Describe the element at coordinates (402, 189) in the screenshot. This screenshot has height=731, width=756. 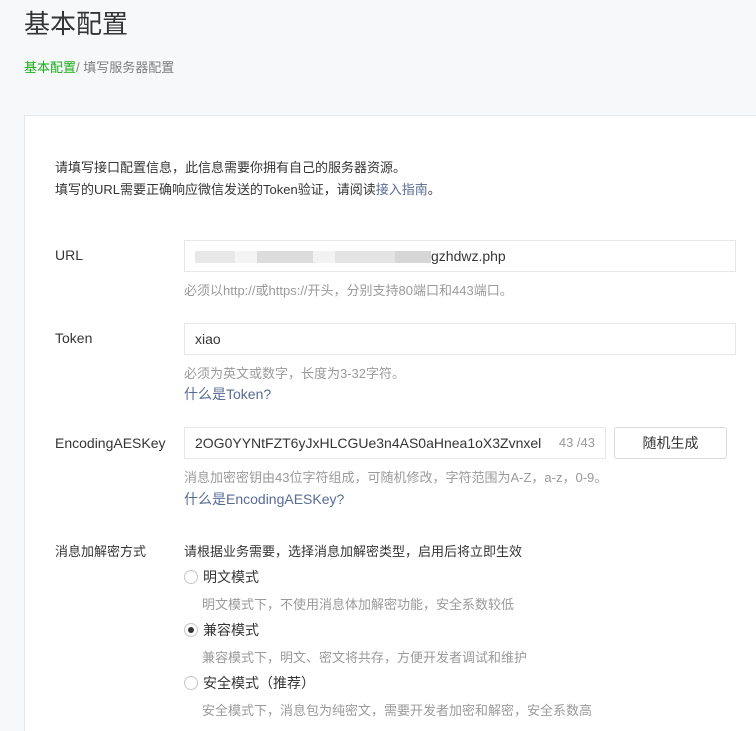
I see `access-guide-link: 接入指南` at that location.